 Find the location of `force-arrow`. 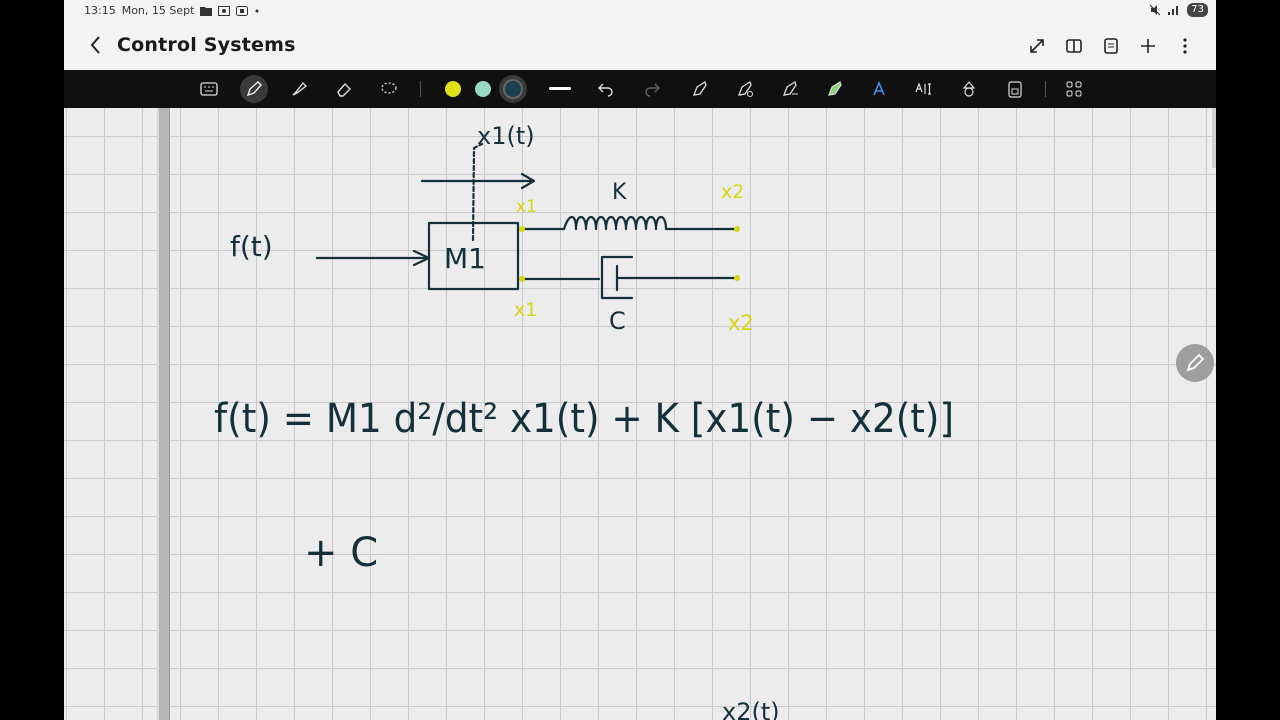

force-arrow is located at coordinates (373, 258).